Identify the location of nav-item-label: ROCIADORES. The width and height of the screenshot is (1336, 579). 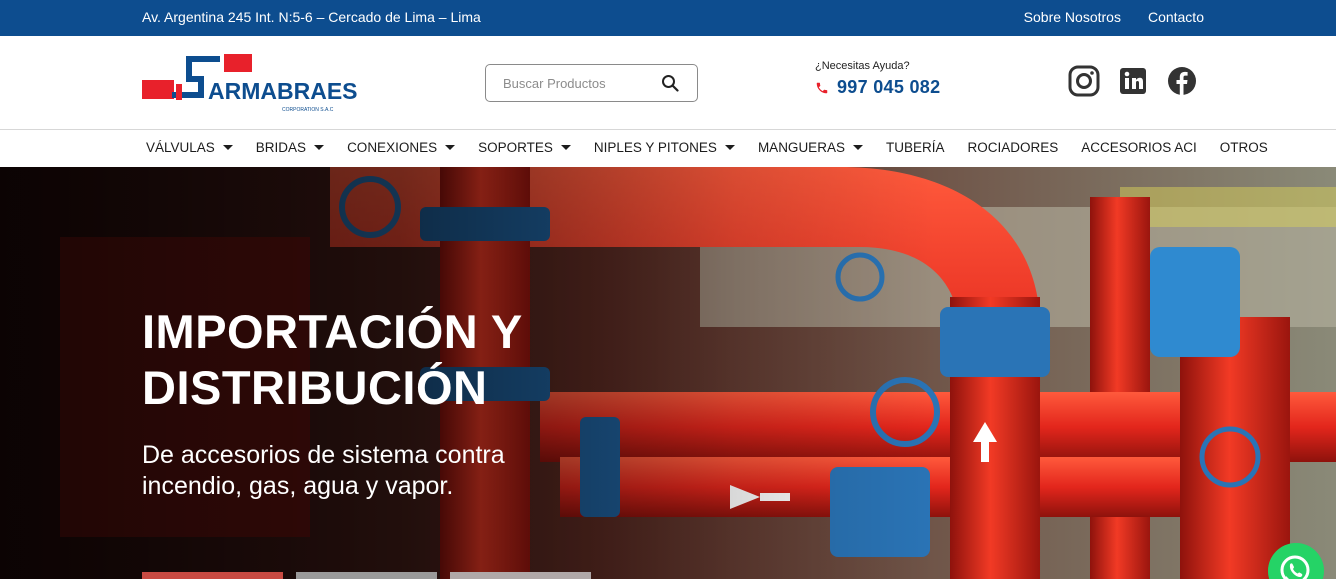
(1013, 147).